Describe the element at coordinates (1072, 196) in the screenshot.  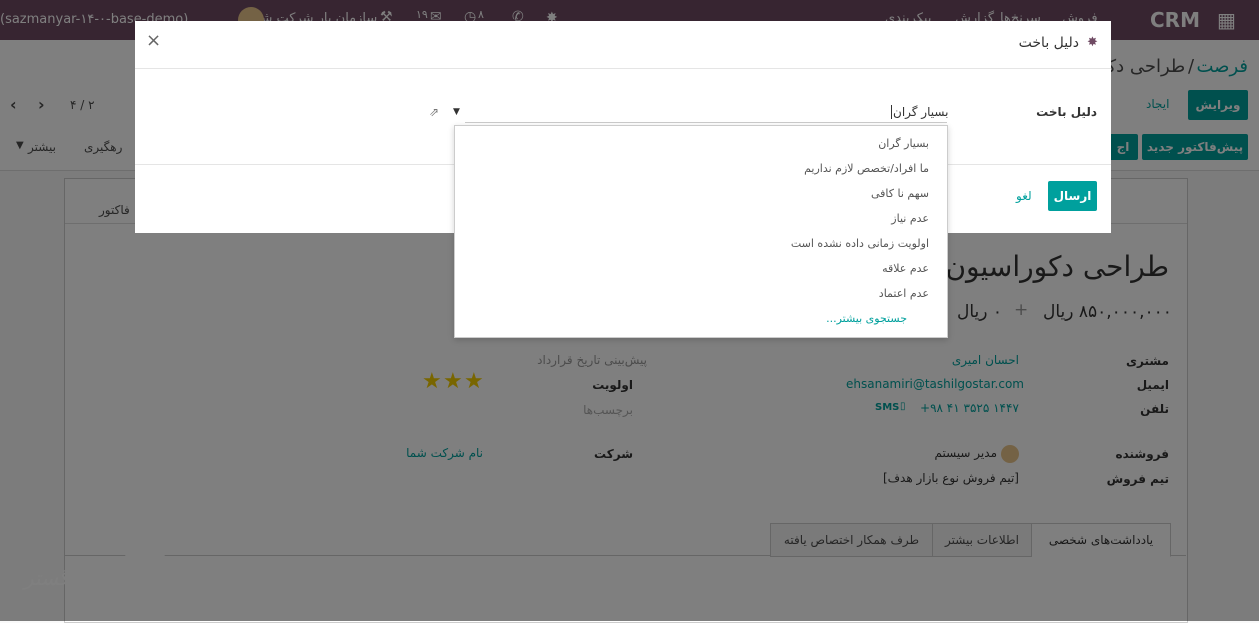
I see `submit-button: ارسال` at that location.